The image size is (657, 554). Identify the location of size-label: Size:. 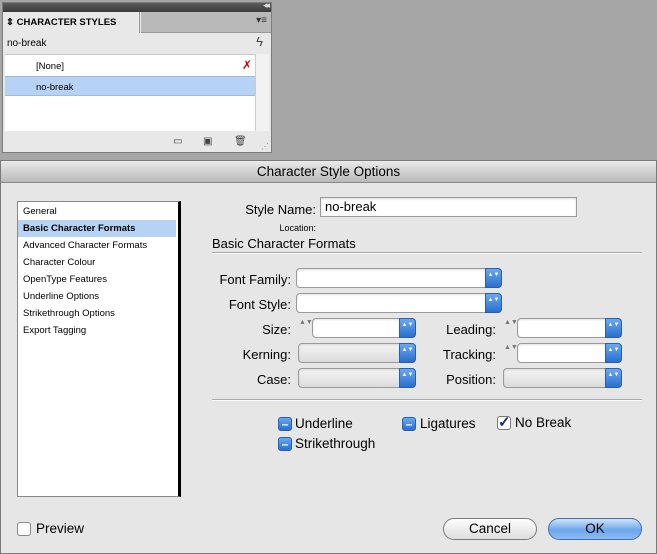
(276, 329).